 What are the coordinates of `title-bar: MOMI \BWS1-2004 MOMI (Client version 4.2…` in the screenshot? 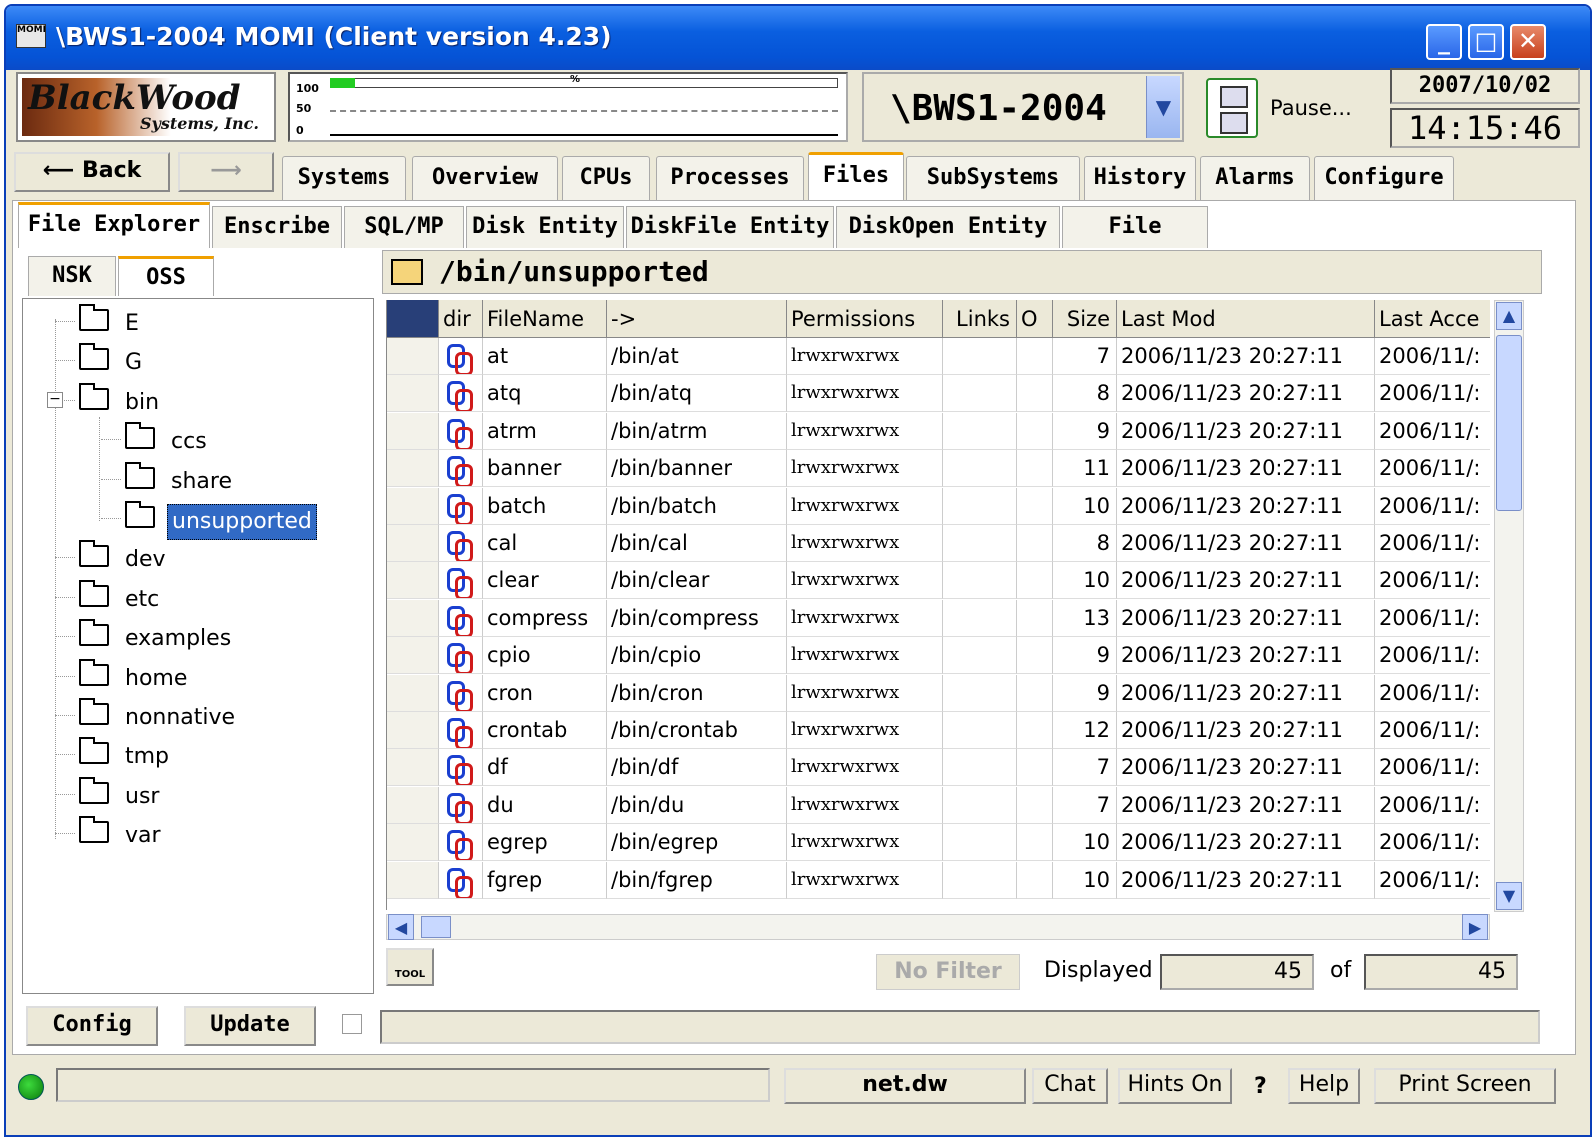 It's located at (798, 38).